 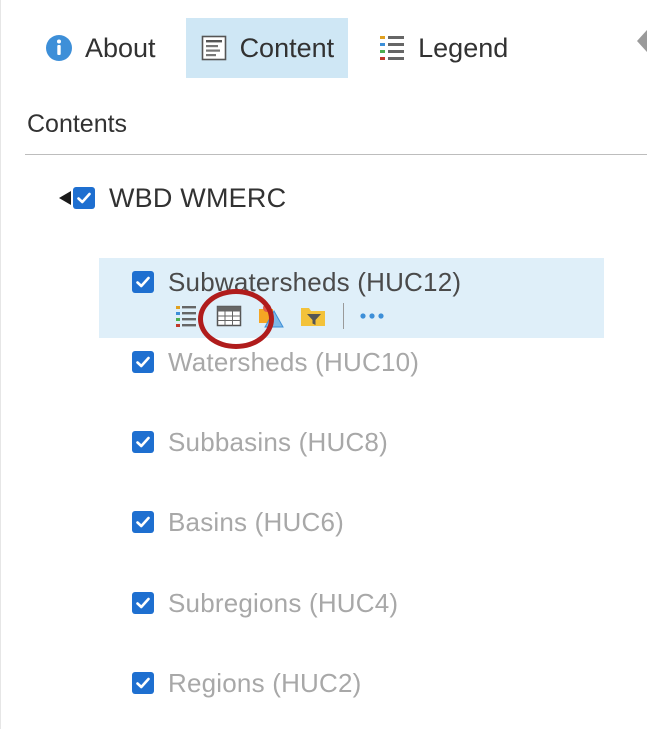 I want to click on tab-about: About, so click(x=100, y=48).